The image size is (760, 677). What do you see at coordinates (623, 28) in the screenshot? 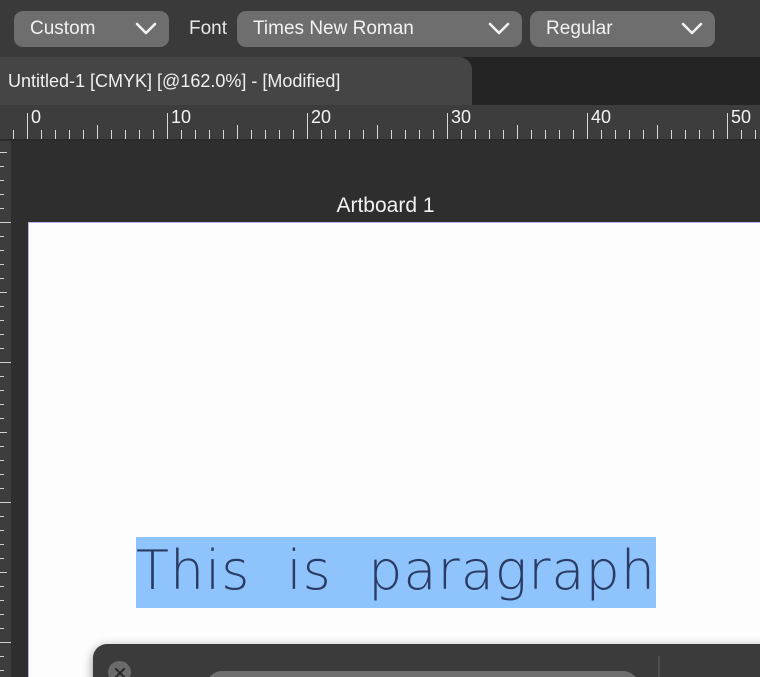
I see `font-style-dropdown: Regular` at bounding box center [623, 28].